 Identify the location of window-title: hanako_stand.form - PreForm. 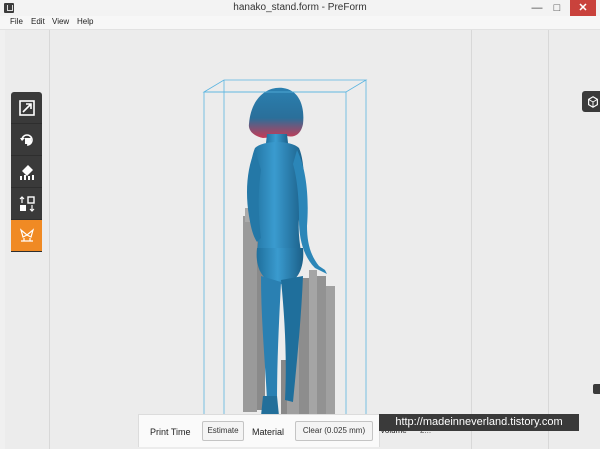
(300, 7).